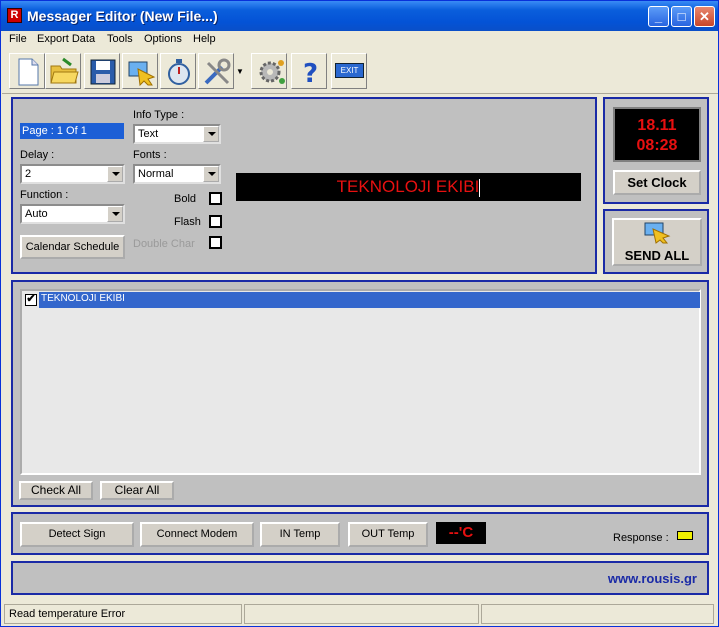  I want to click on list-item-label: TEKNOLOJI EKIBI, so click(369, 300).